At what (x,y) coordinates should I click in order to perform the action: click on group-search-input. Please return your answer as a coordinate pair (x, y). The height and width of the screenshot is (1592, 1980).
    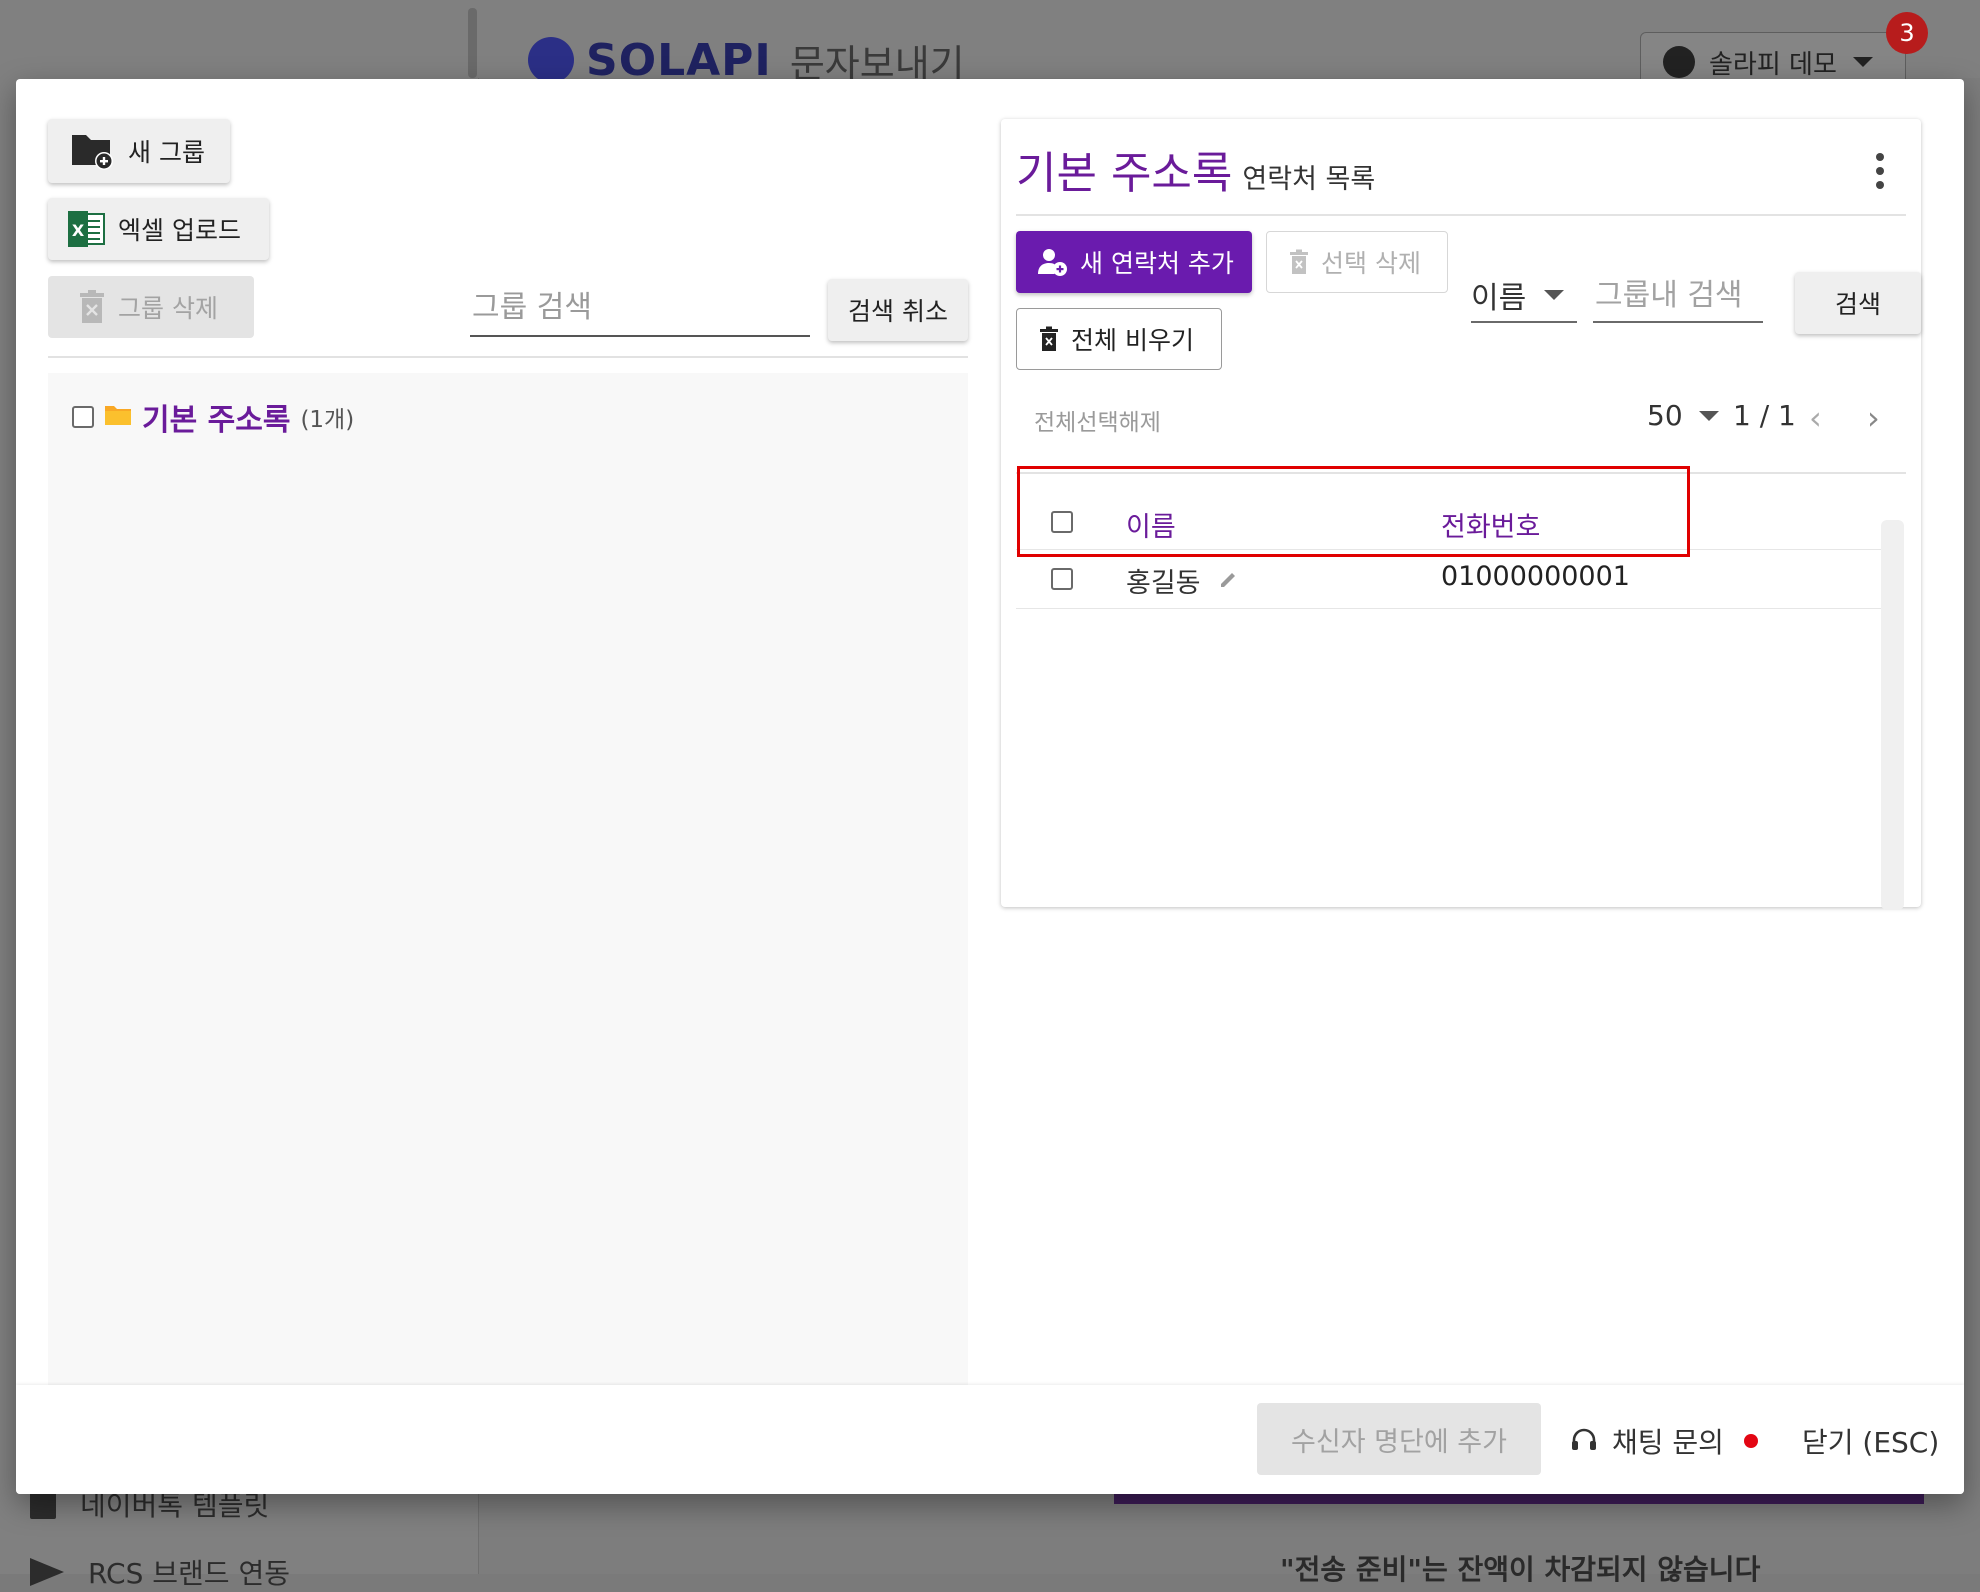
    Looking at the image, I should click on (642, 307).